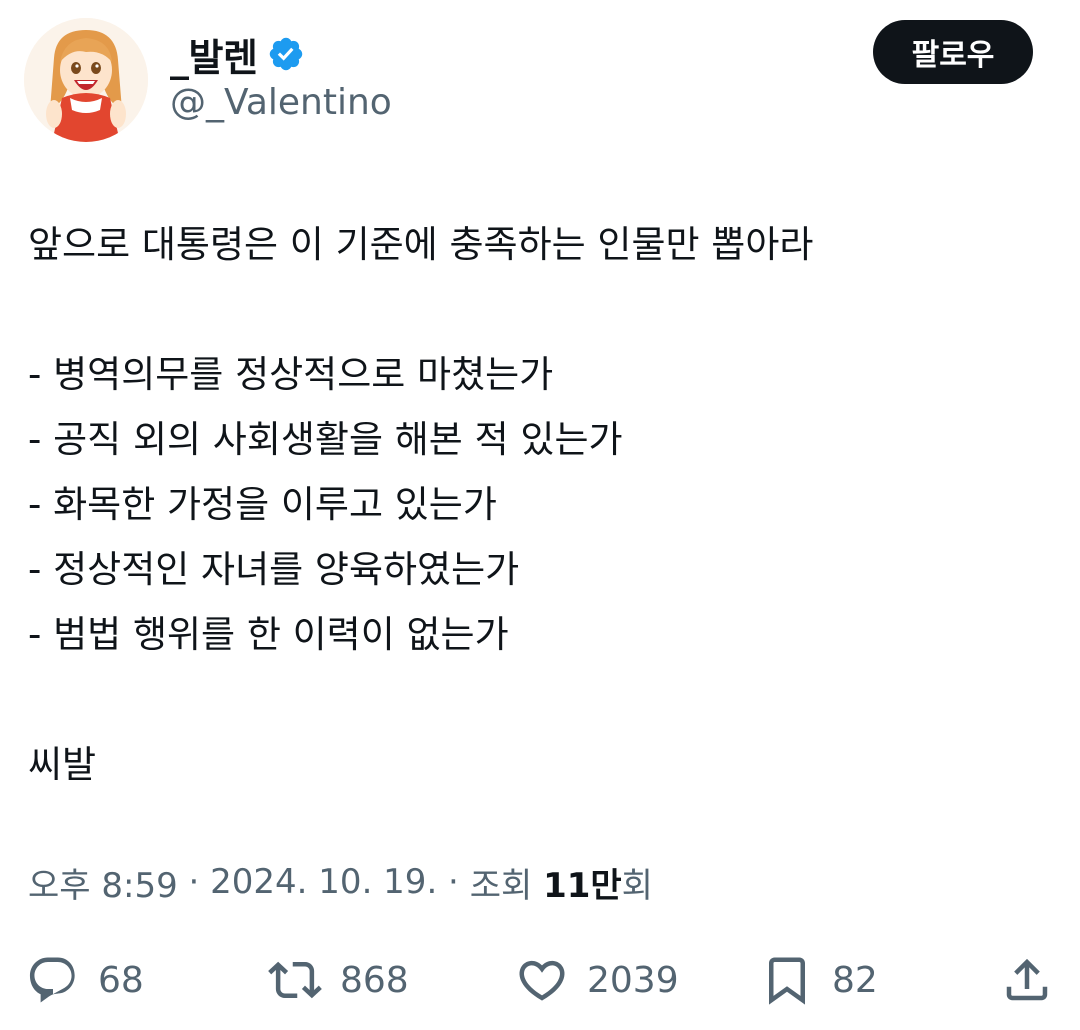  What do you see at coordinates (281, 102) in the screenshot?
I see `author-handle: @_Valentino` at bounding box center [281, 102].